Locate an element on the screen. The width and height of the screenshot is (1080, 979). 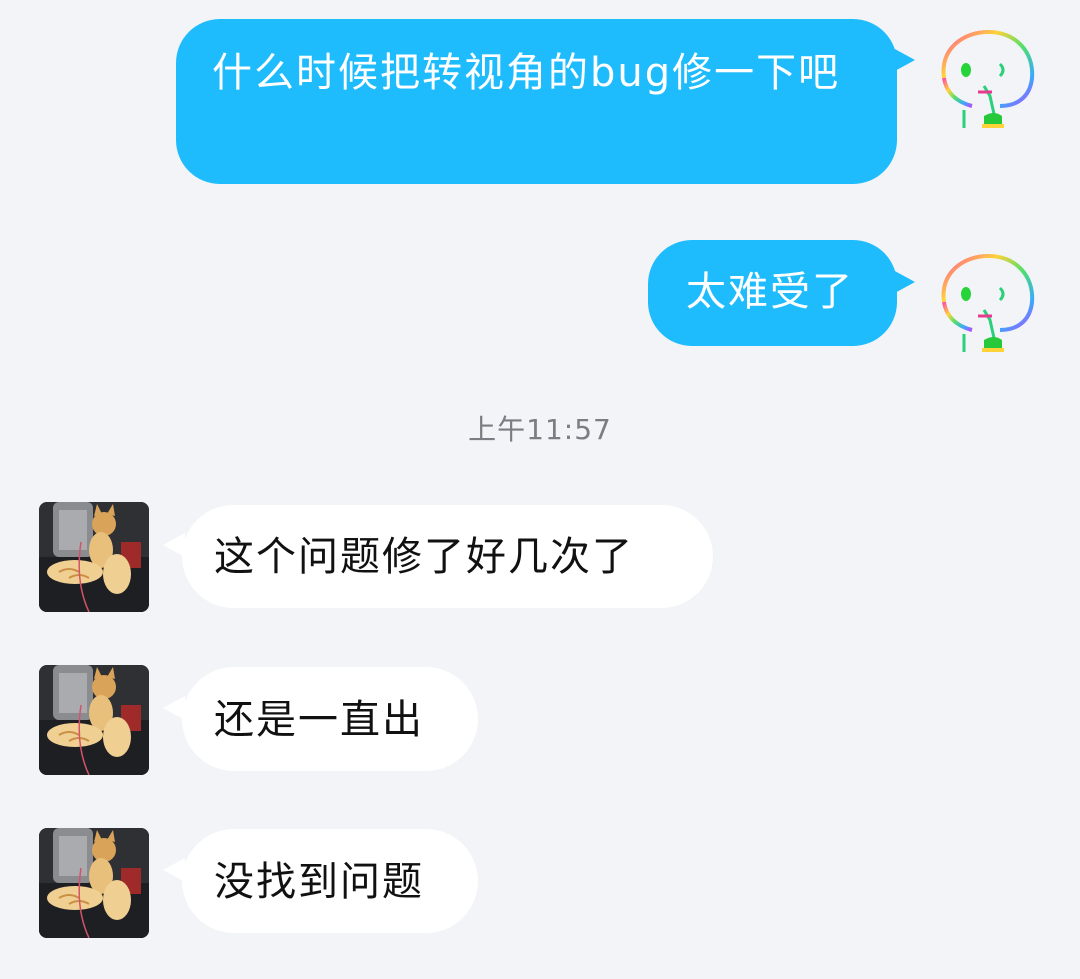
message-text: 太难受了 is located at coordinates (770, 292).